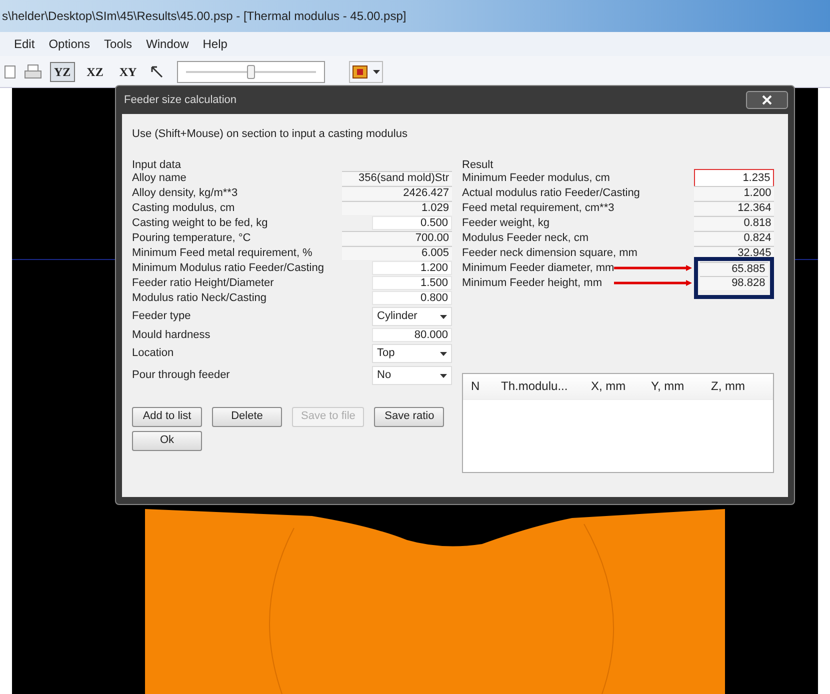  Describe the element at coordinates (247, 416) in the screenshot. I see `dialog-button: Delete` at that location.